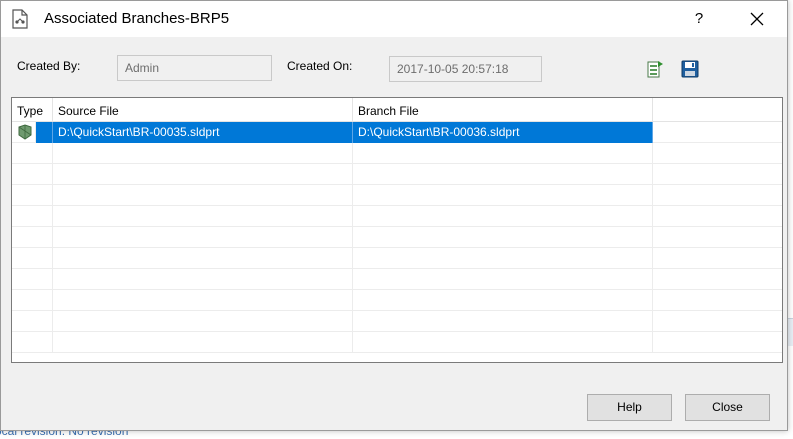  Describe the element at coordinates (49, 66) in the screenshot. I see `created-by-label: Created By:` at that location.